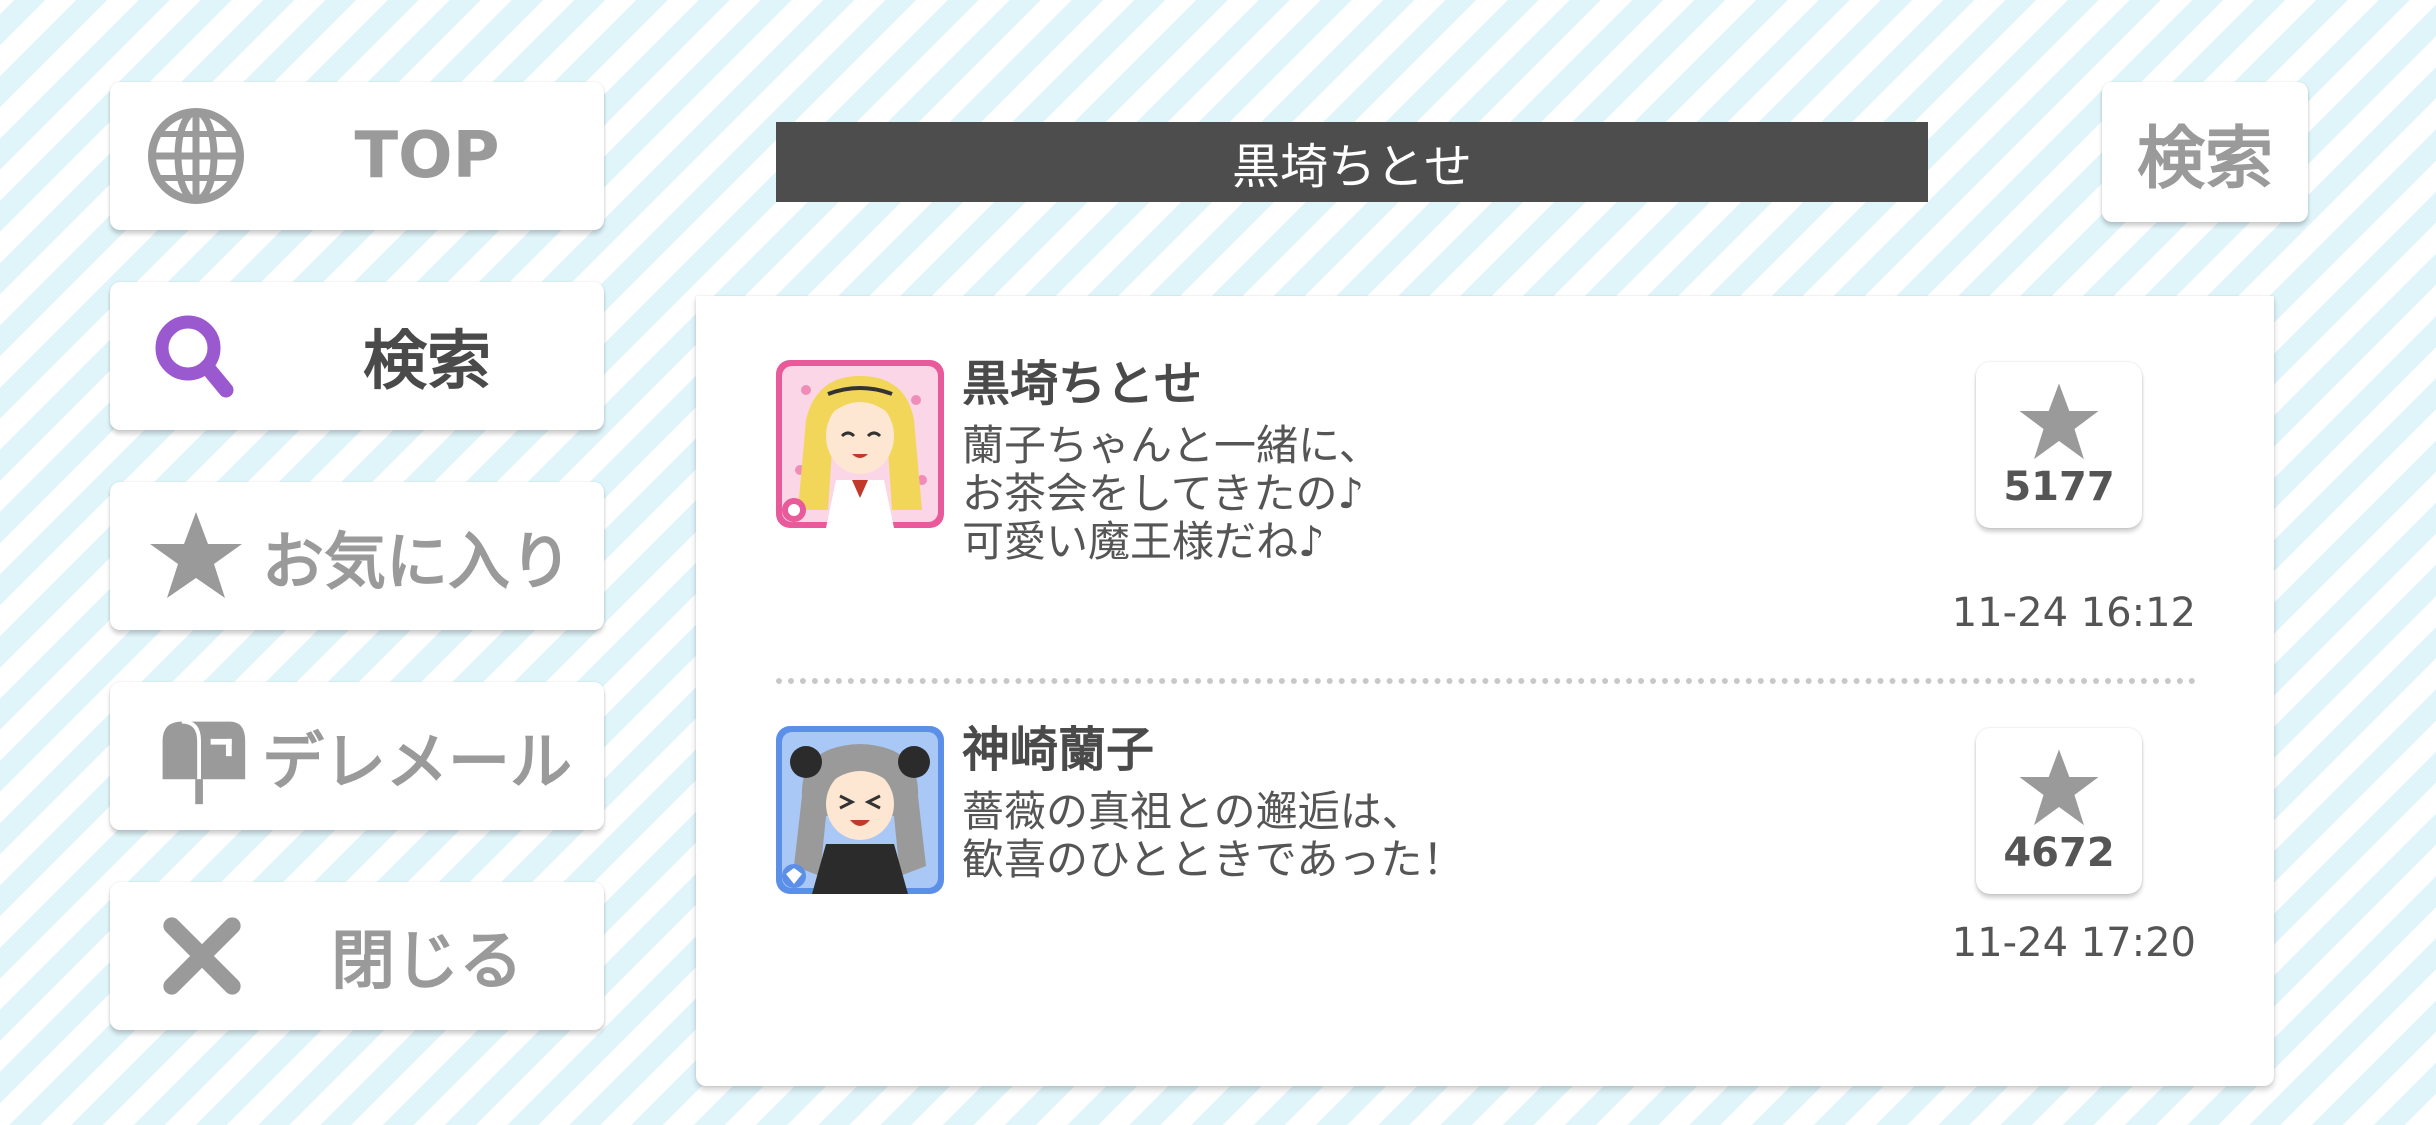 The height and width of the screenshot is (1125, 2436). Describe the element at coordinates (1171, 493) in the screenshot. I see `post-message: 蘭子ちゃんと一緒に、 お茶会をしてきたの♪ 可愛い魔王様だね♪` at that location.